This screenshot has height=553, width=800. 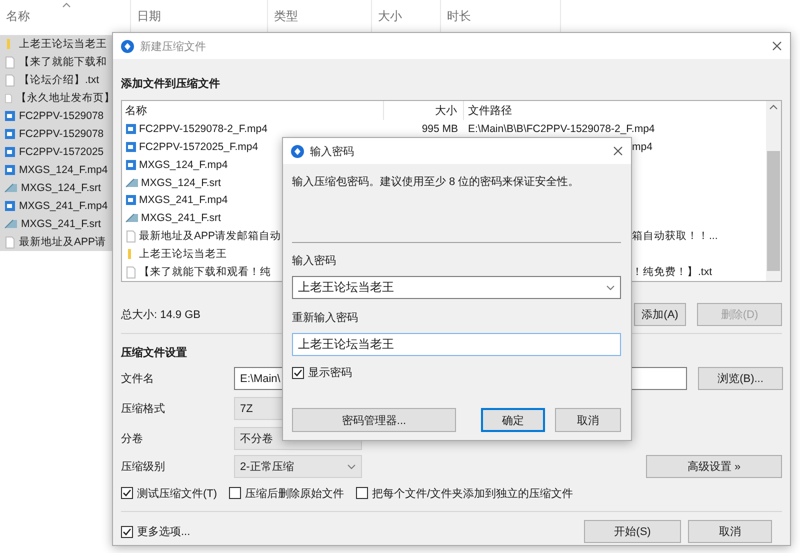 I want to click on option-checkbox: 压缩后删除原始文件, so click(x=286, y=493).